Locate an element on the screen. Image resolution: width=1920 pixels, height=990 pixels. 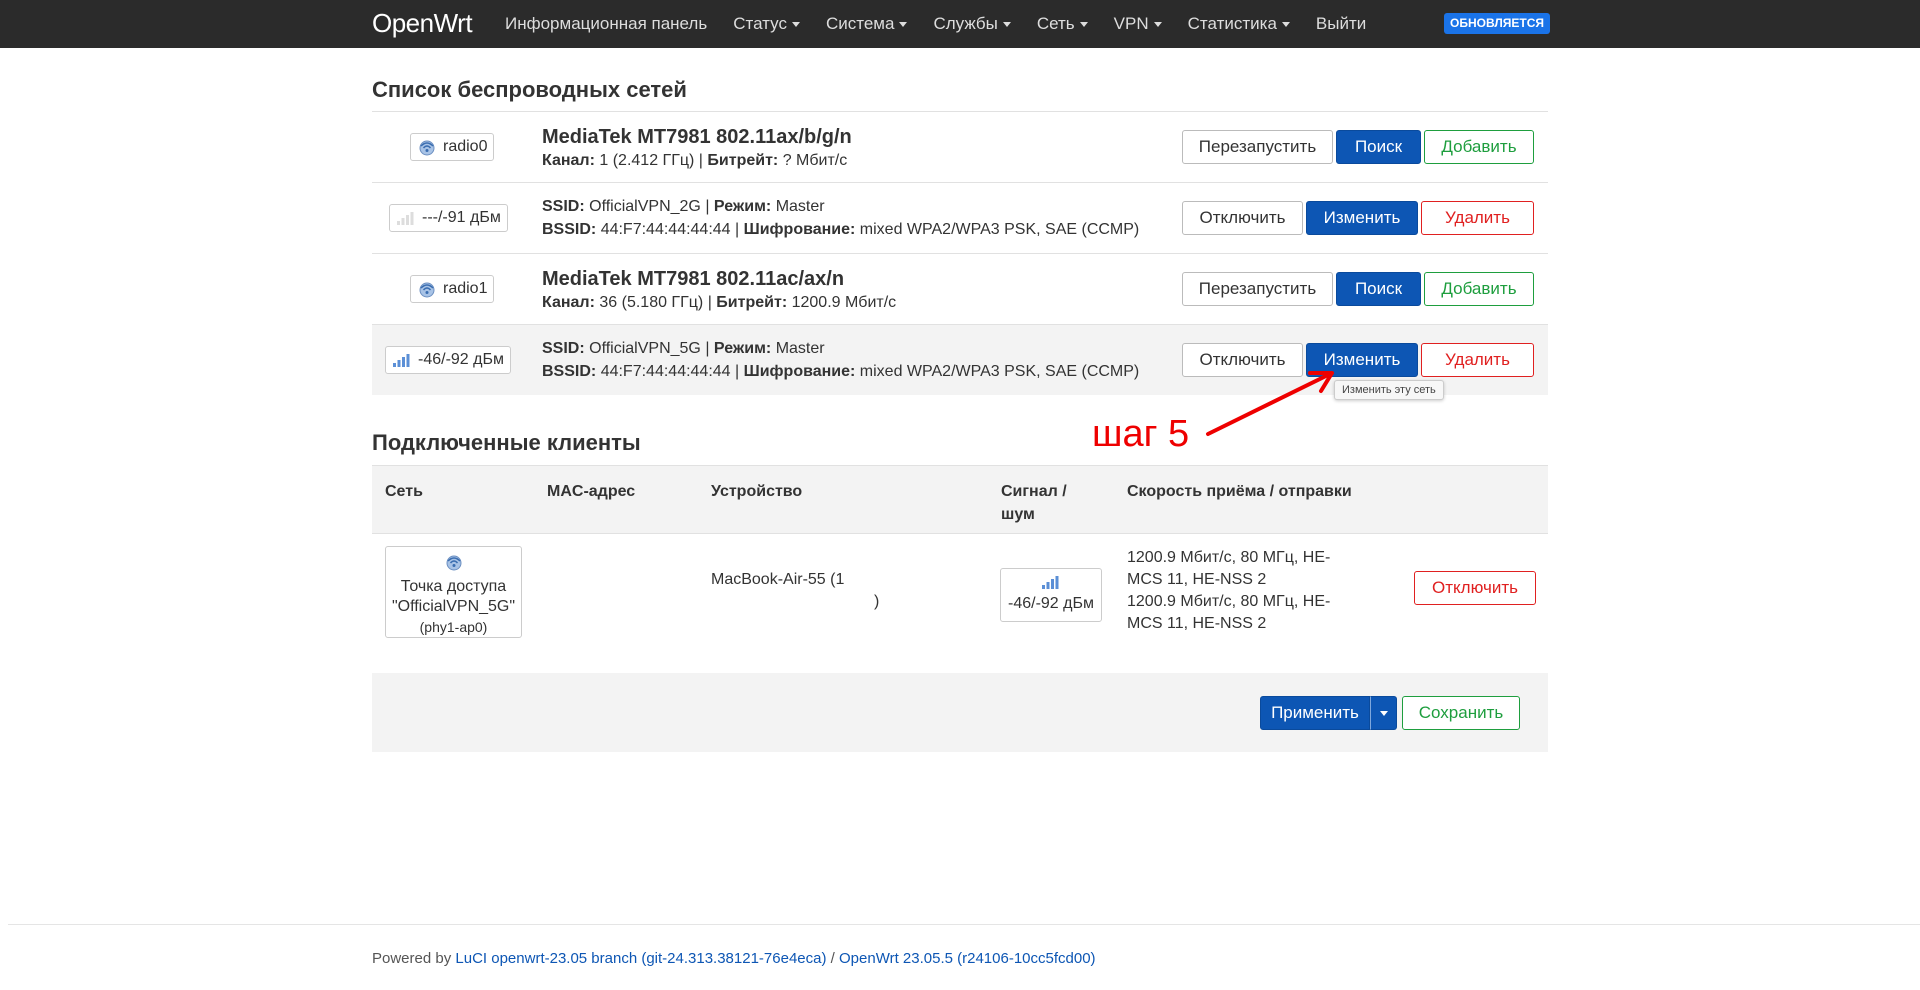
menu-system: Система is located at coordinates (866, 24).